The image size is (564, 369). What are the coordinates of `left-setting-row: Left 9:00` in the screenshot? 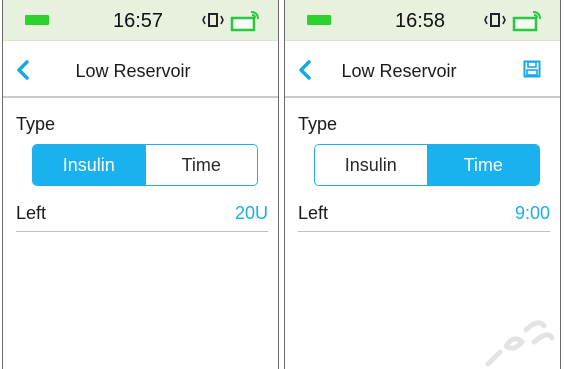 It's located at (424, 214).